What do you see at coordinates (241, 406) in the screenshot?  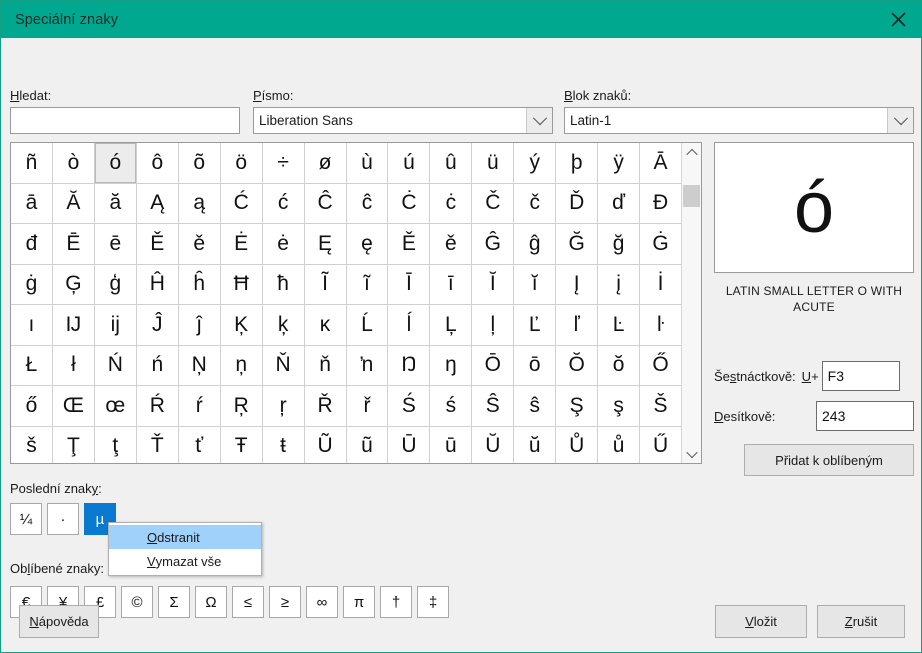 I see `character-cell: Ŗ` at bounding box center [241, 406].